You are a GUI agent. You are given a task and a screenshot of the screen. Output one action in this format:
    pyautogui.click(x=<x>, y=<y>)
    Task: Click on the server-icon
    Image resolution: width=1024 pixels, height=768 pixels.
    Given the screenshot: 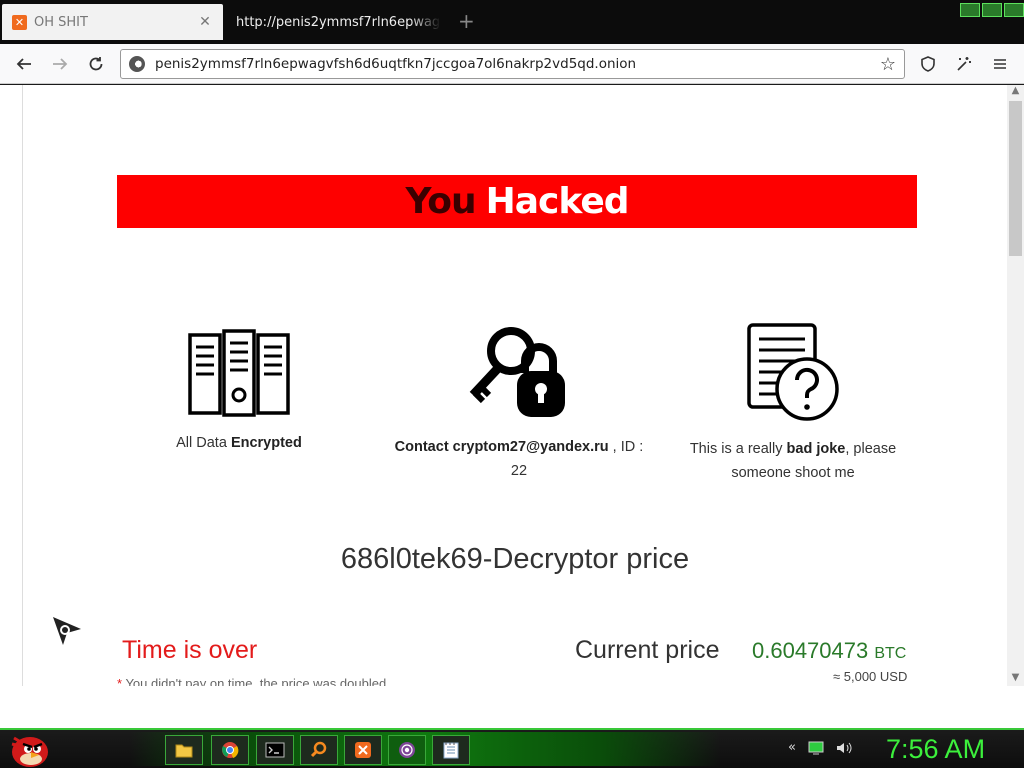 What is the action you would take?
    pyautogui.click(x=239, y=373)
    